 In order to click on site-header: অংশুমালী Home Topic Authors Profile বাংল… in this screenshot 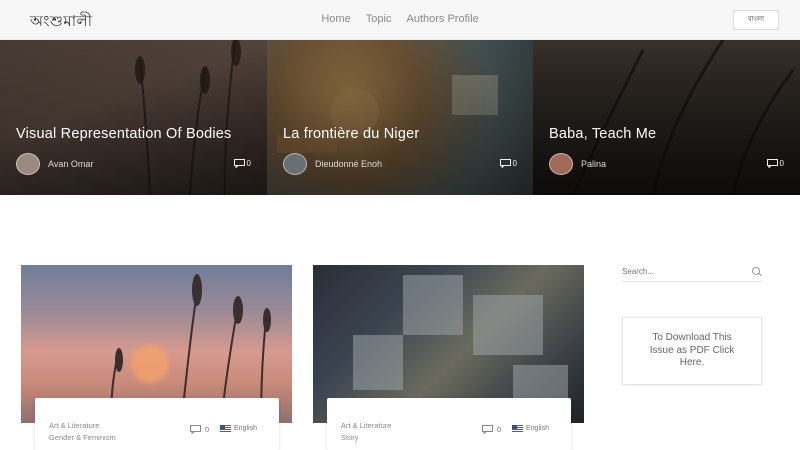, I will do `click(400, 20)`.